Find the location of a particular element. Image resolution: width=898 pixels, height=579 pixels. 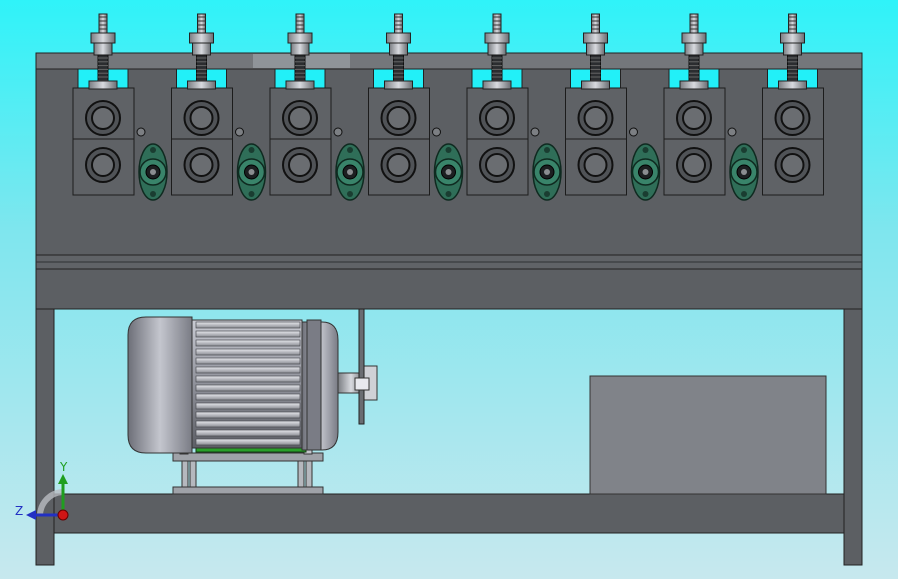

control-box is located at coordinates (708, 435).